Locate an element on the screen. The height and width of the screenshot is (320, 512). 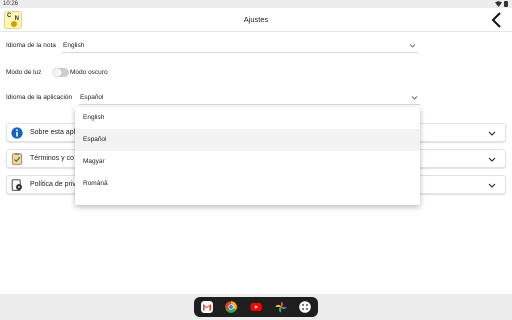
language-option-hungarian: Magyar is located at coordinates (247, 162).